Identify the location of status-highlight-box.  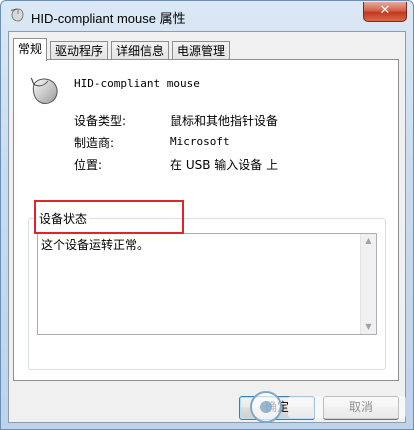
(109, 217).